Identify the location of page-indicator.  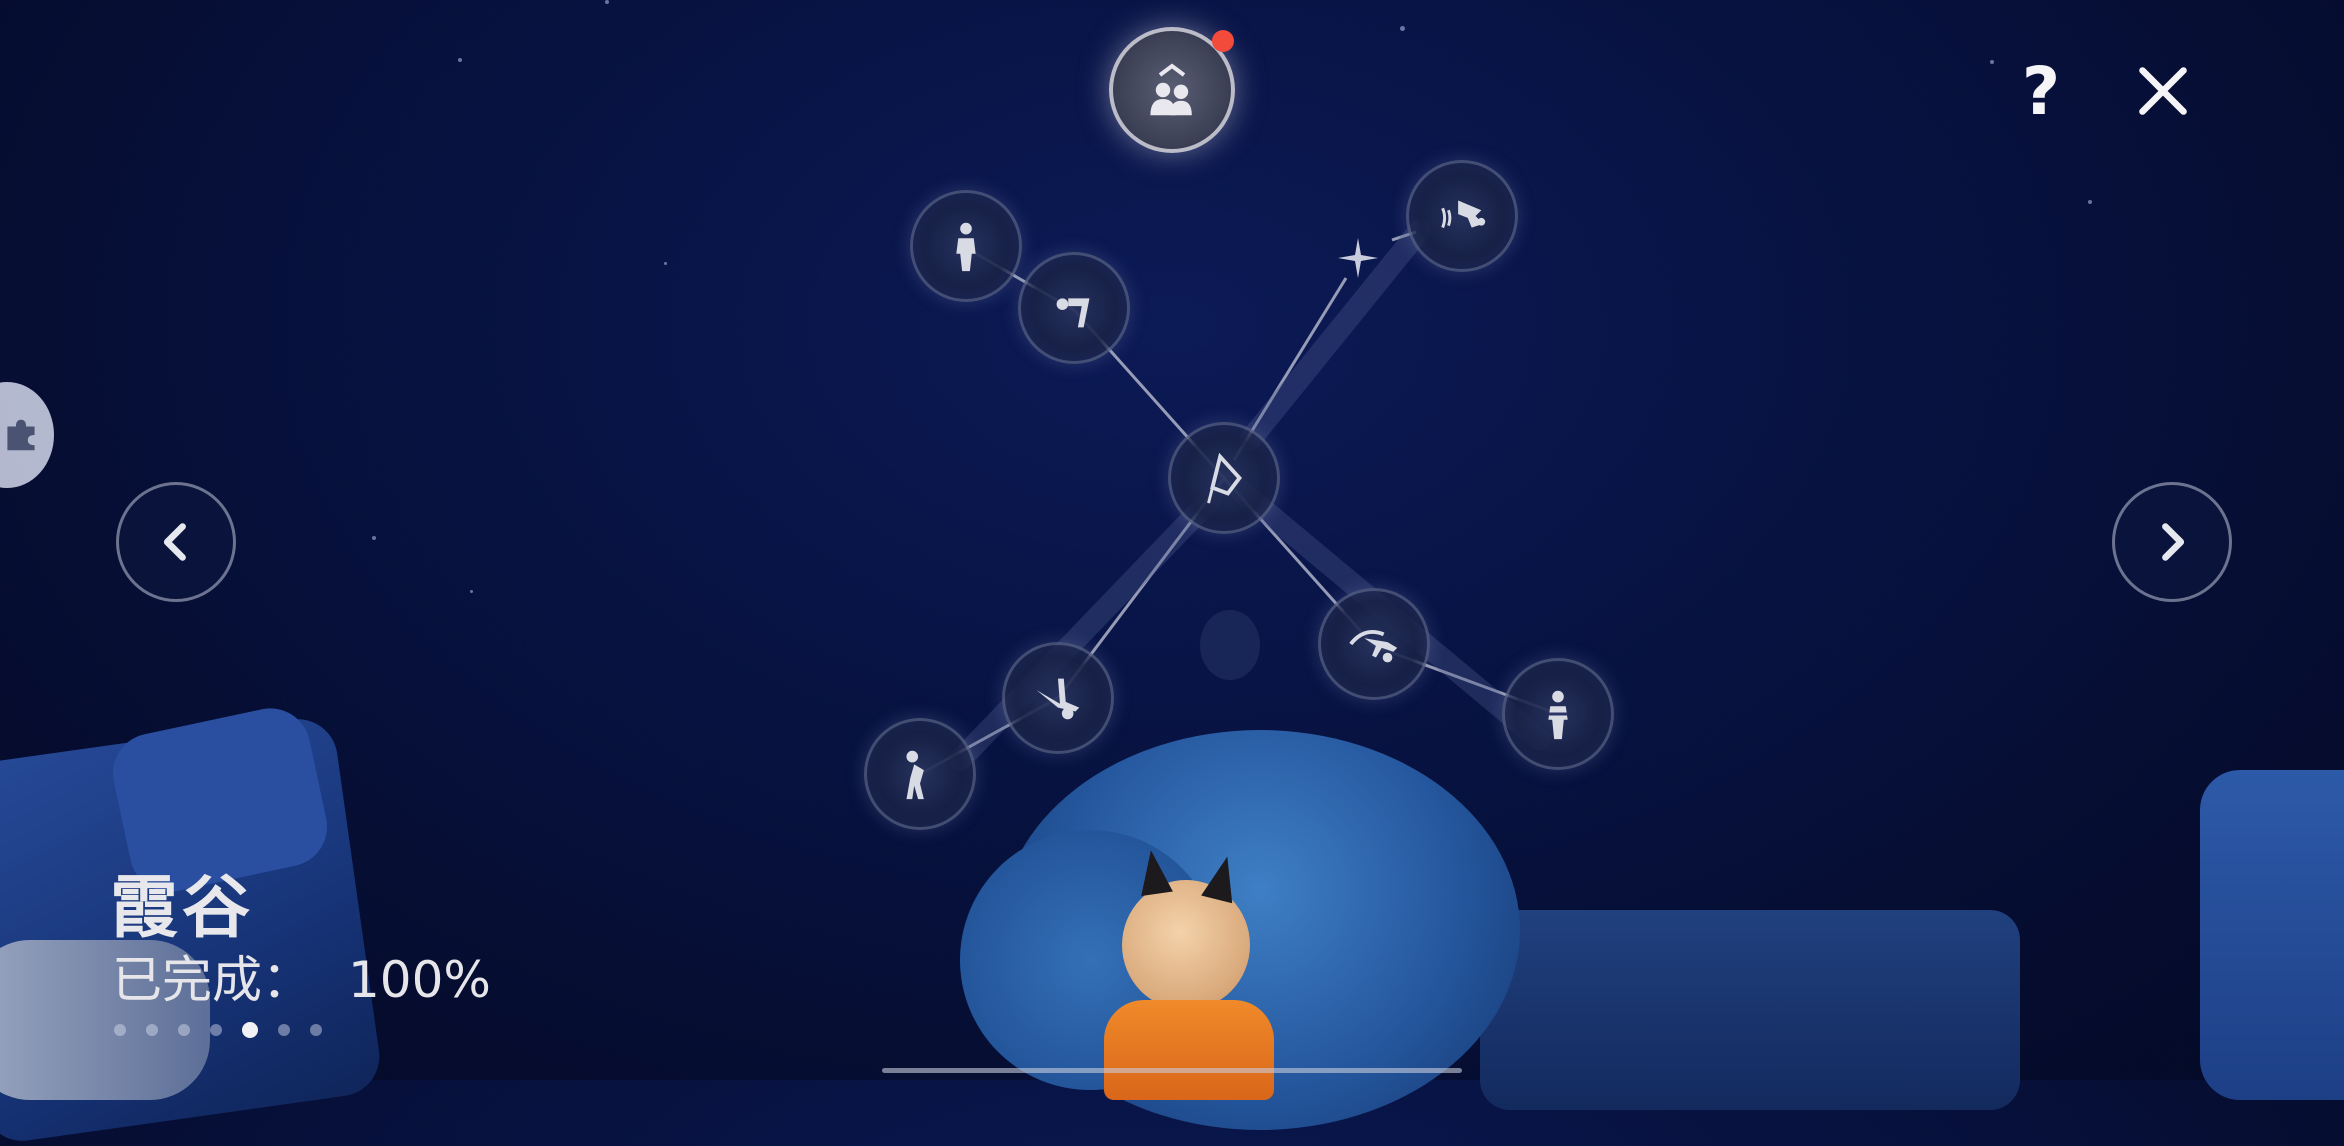
(218, 1030).